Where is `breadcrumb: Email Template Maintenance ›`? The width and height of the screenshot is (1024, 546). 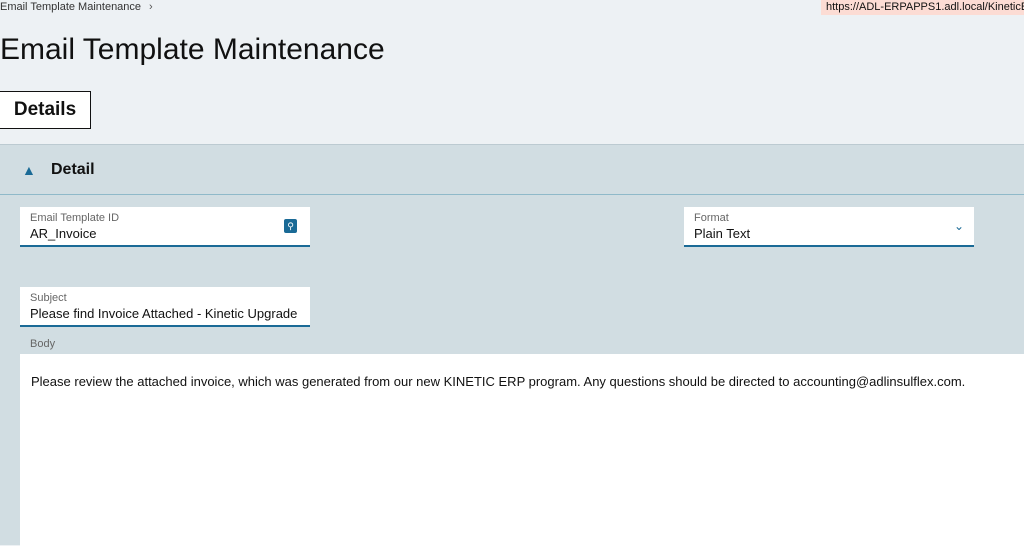
breadcrumb: Email Template Maintenance › is located at coordinates (76, 7).